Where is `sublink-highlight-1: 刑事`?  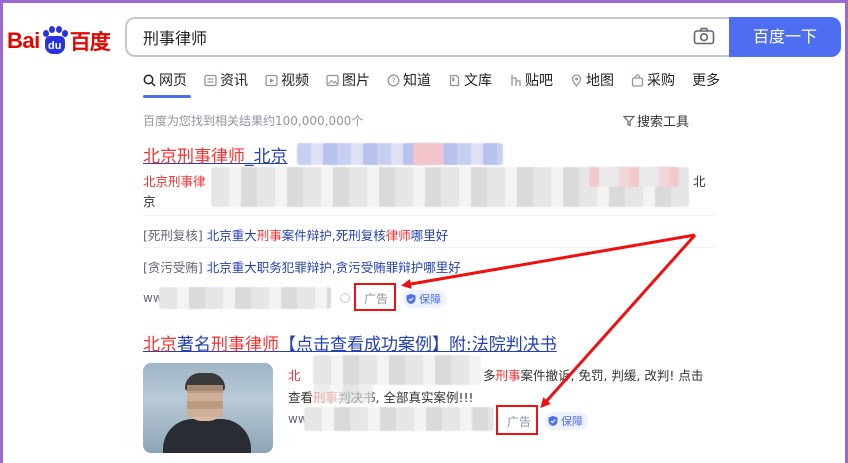 sublink-highlight-1: 刑事 is located at coordinates (269, 235).